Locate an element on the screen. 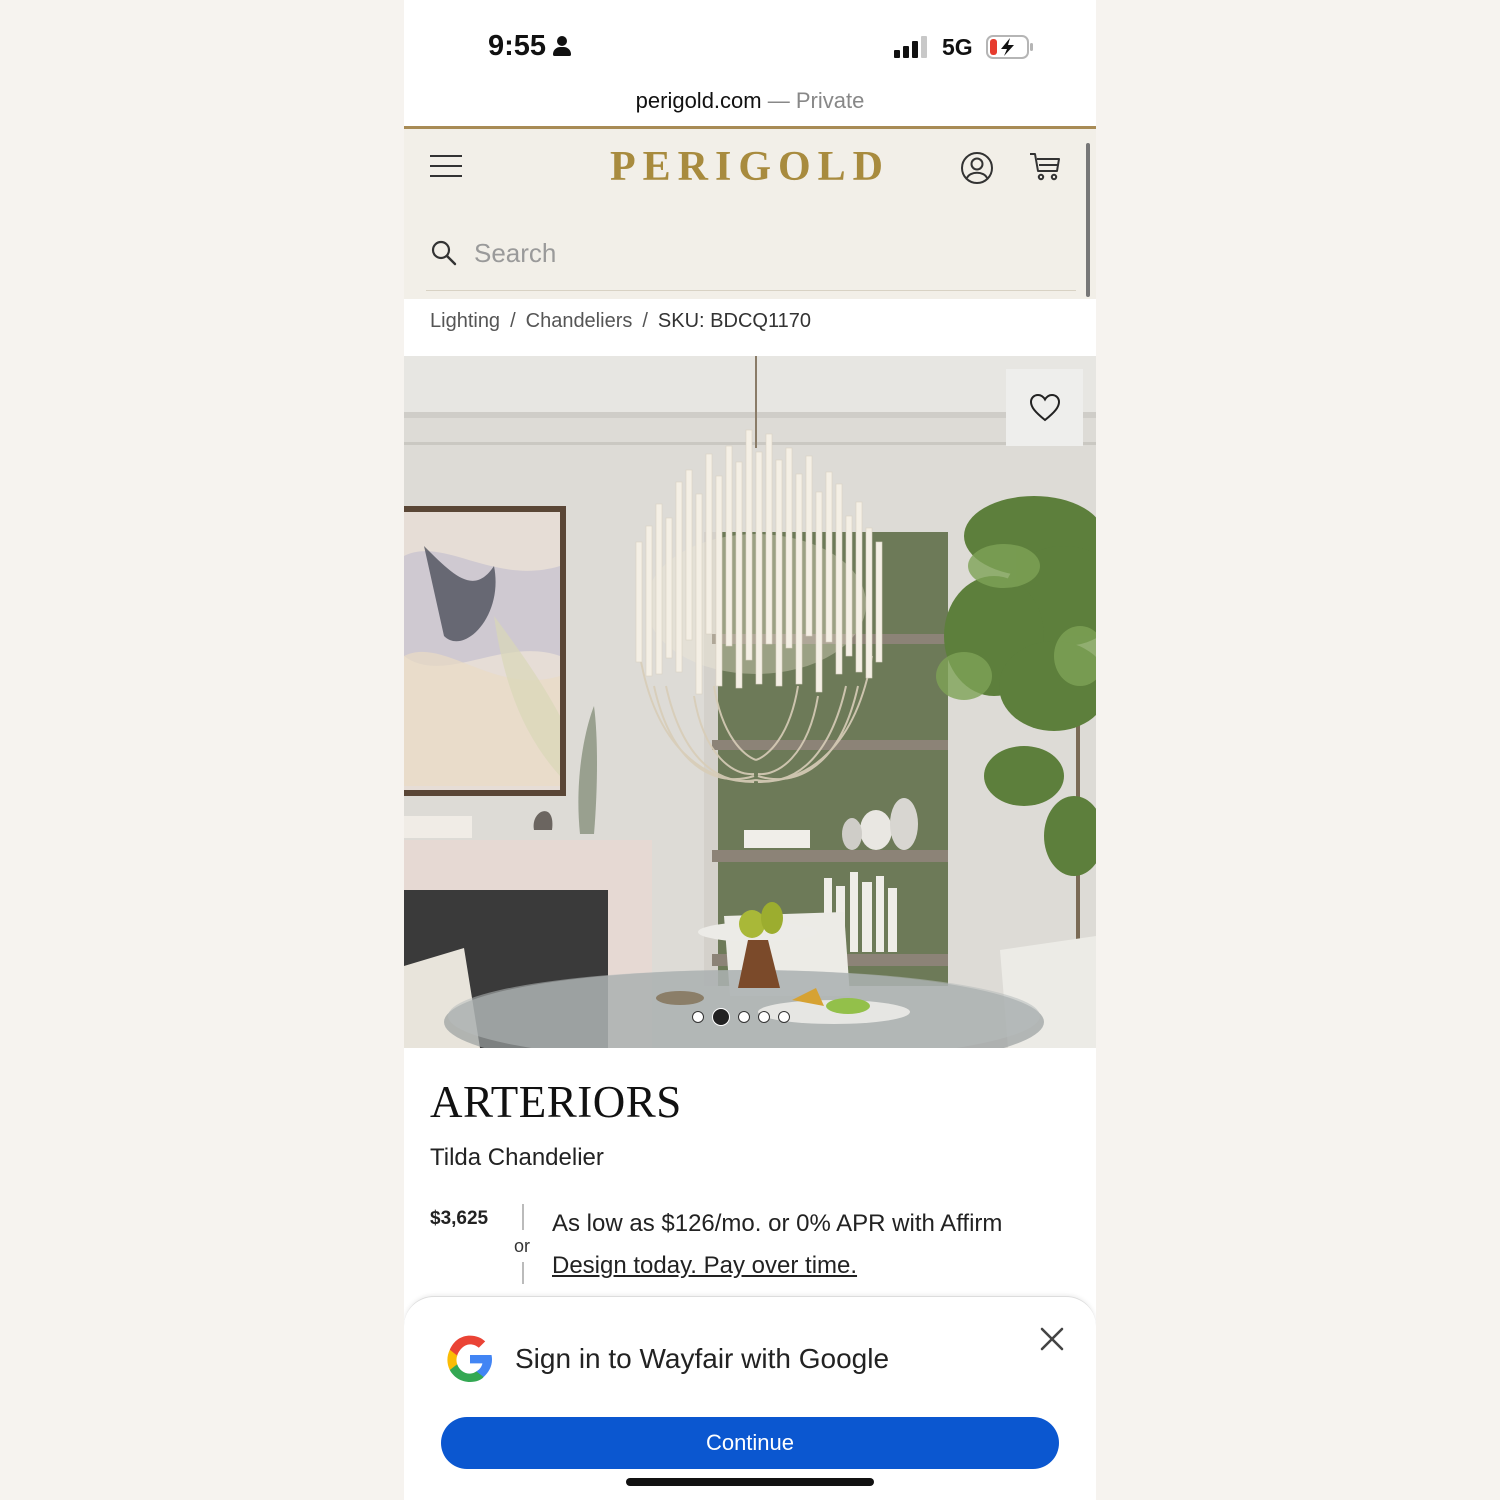 This screenshot has width=1500, height=1500. status-time: 9:55 is located at coordinates (530, 46).